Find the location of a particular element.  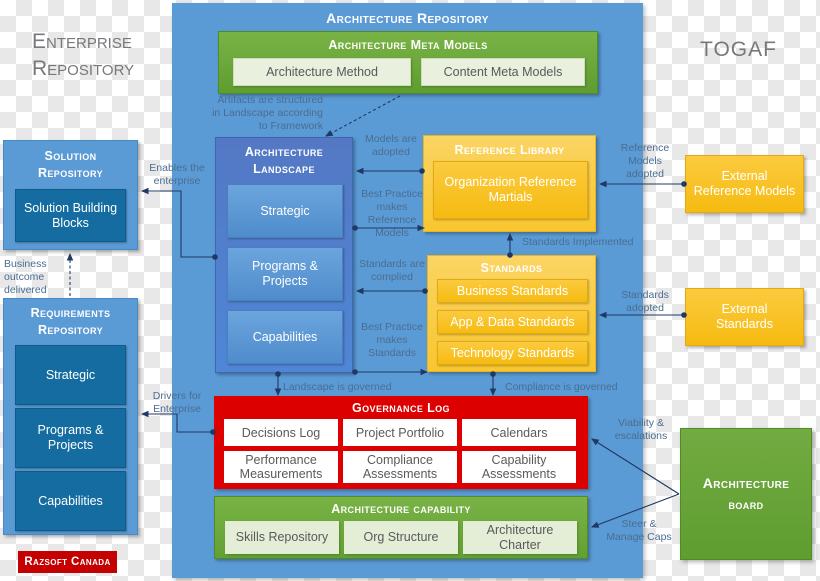

standards-chip-app-data: App & Data Standards is located at coordinates (512, 322).